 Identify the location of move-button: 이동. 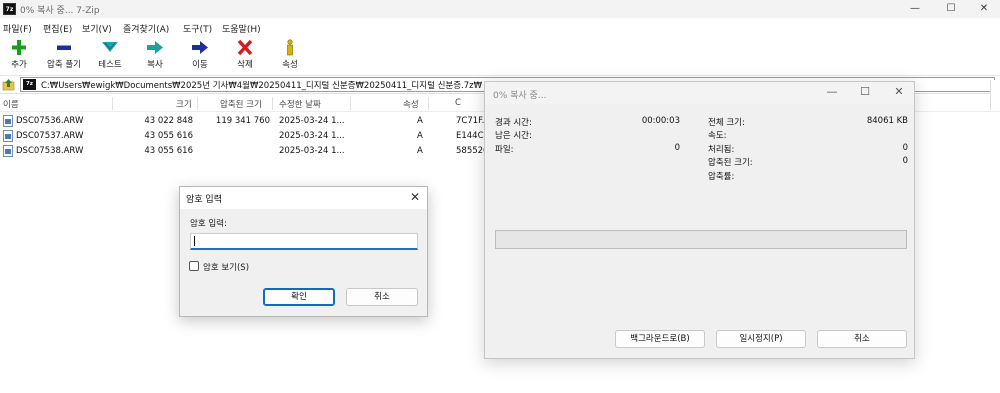
(200, 56).